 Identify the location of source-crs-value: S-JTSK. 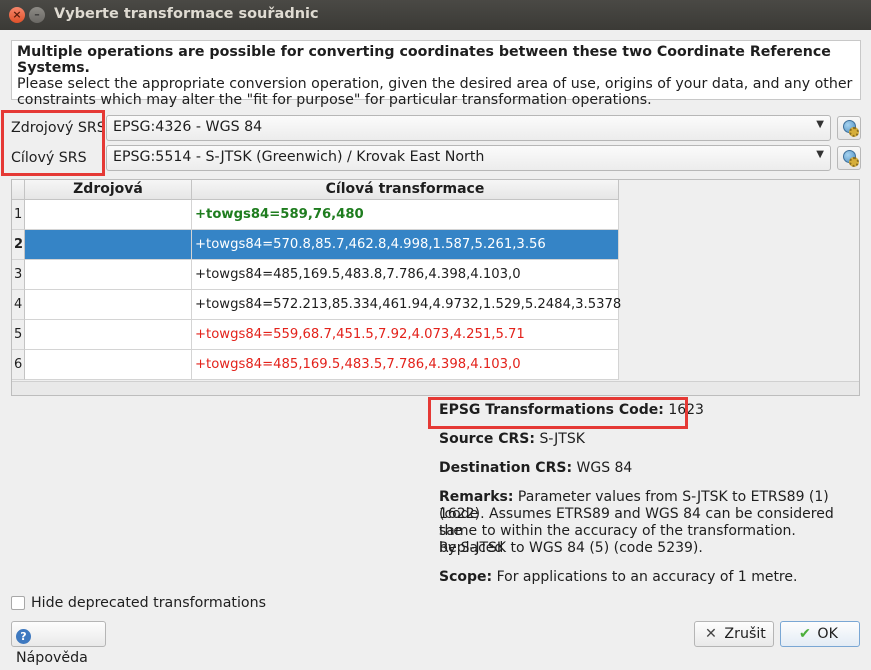
(562, 439).